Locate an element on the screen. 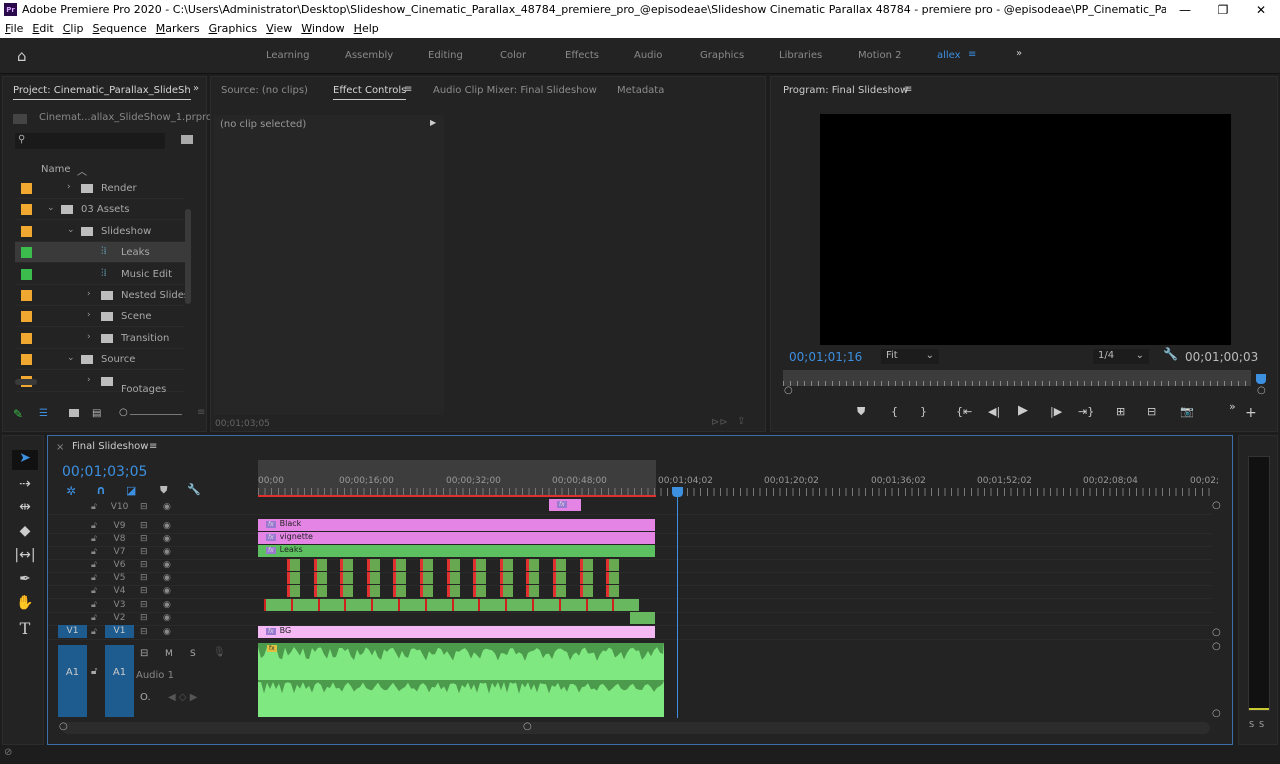 This screenshot has width=1280, height=764. menu-graphics: Graphics is located at coordinates (233, 28).